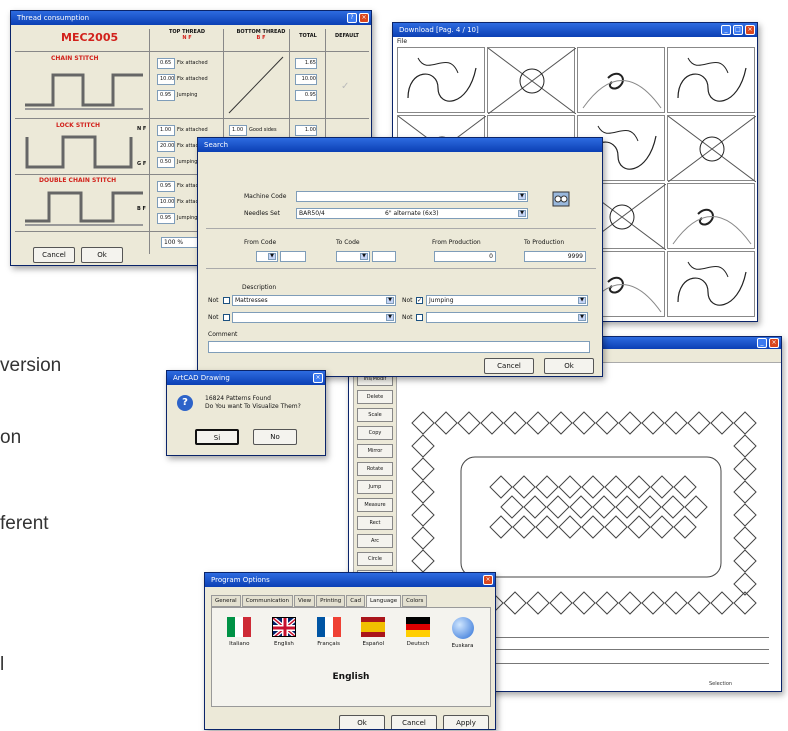 This screenshot has height=731, width=788. What do you see at coordinates (355, 601) in the screenshot?
I see `options-tab: Cad` at bounding box center [355, 601].